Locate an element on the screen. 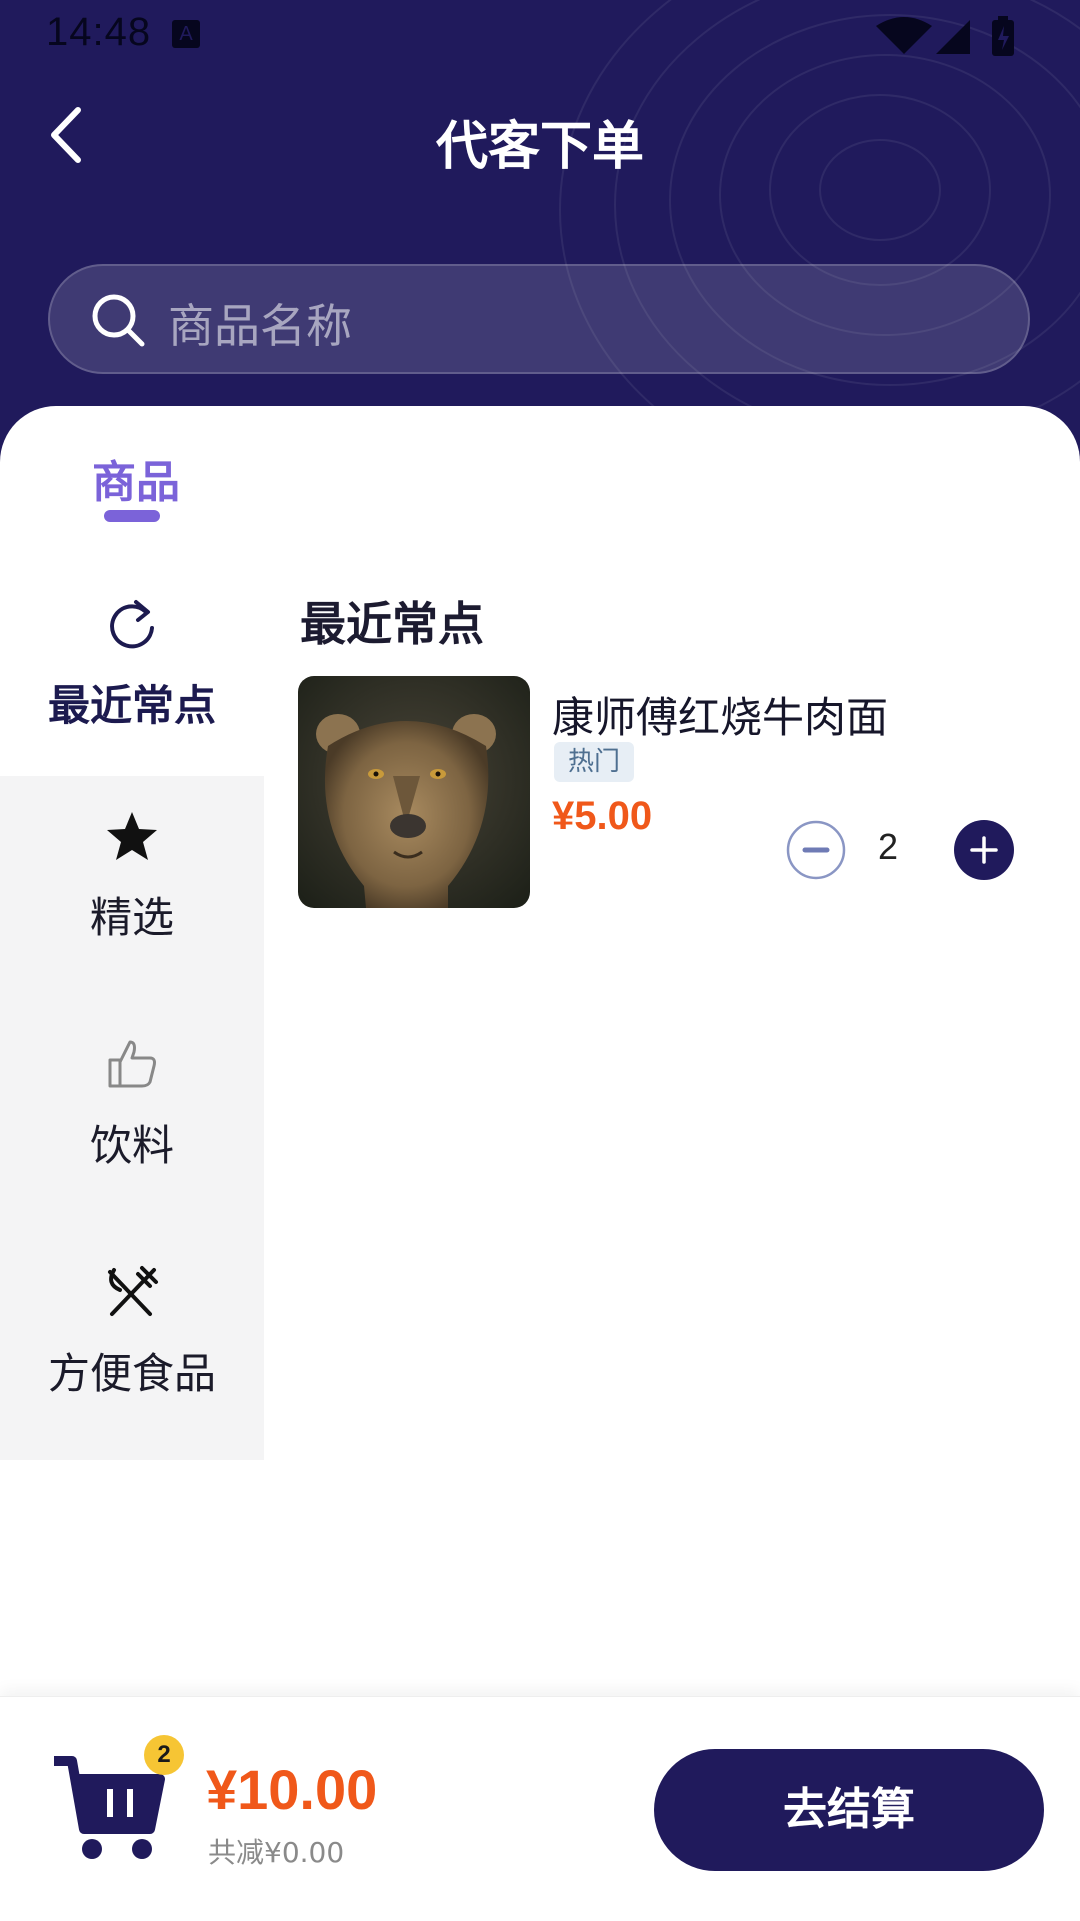  lion-photo is located at coordinates (414, 792).